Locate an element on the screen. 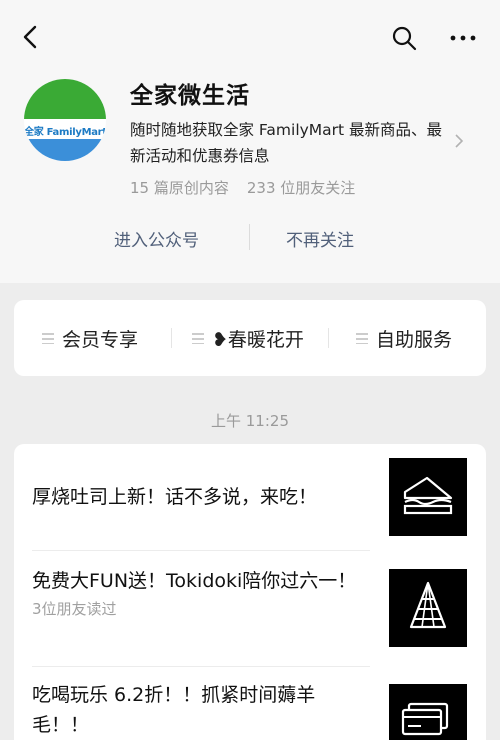 This screenshot has width=500, height=740. article-item: 免费大FUN送！Tokidoki陪你过六一！ 3位朋友读过 is located at coordinates (201, 592).